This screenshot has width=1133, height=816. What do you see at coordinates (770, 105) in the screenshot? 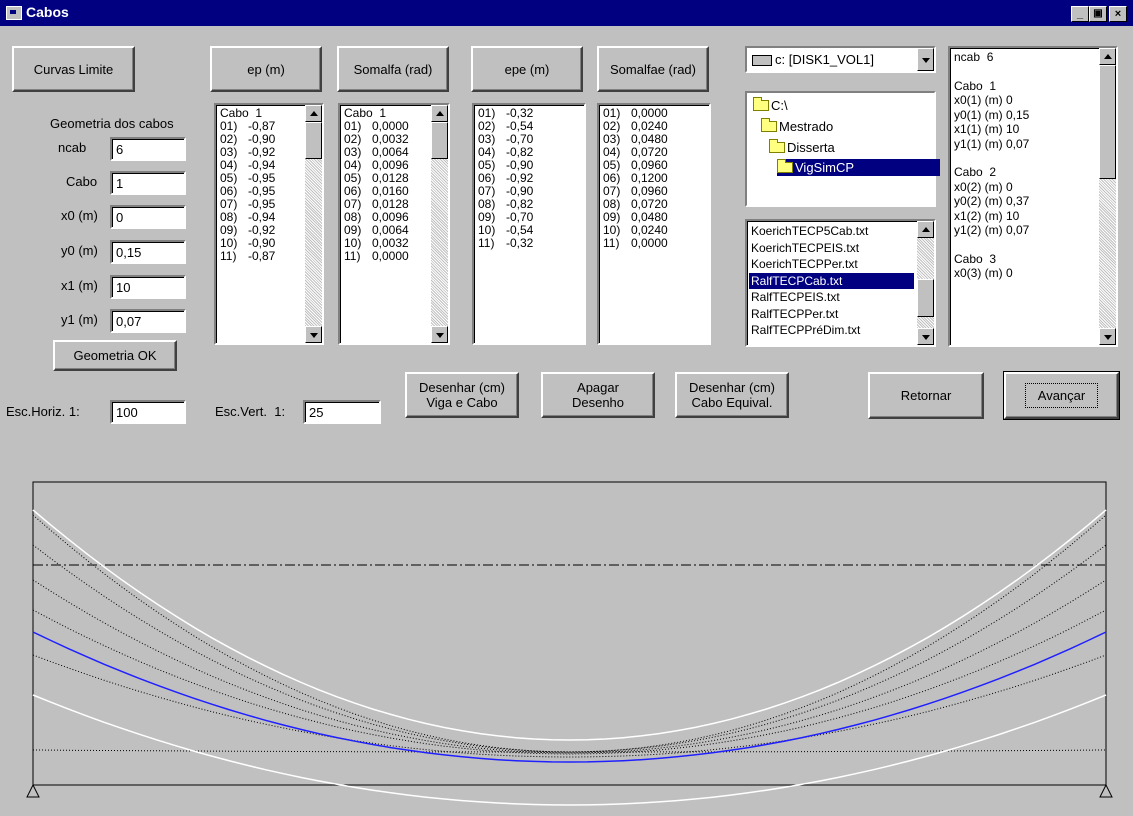
I see `dir-item-root: C:\` at bounding box center [770, 105].